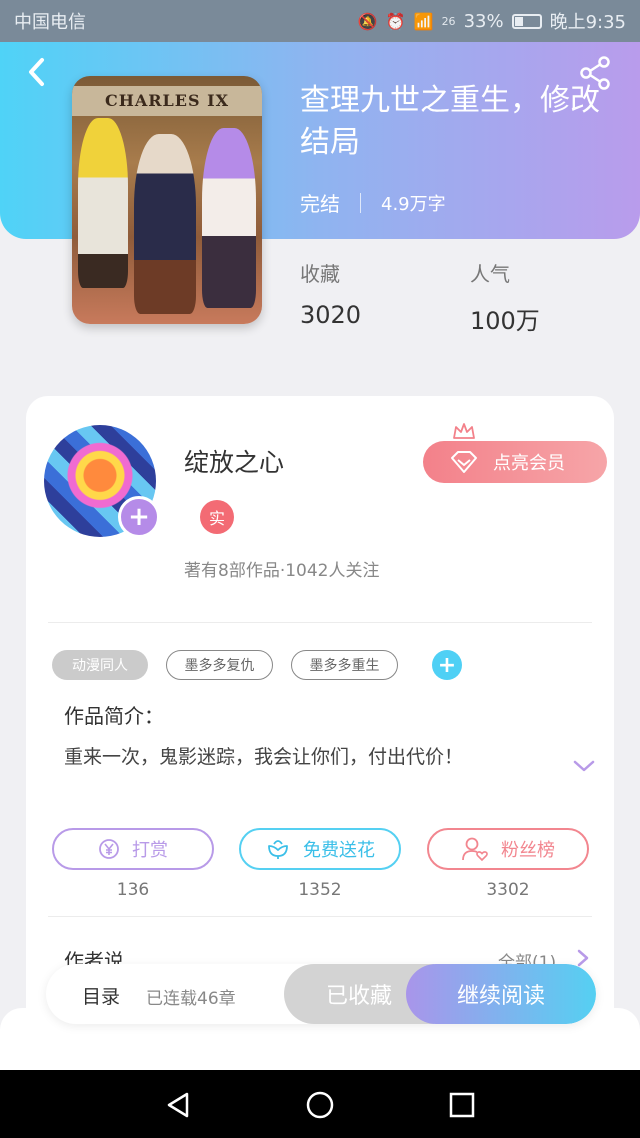 The image size is (640, 1138). What do you see at coordinates (234, 461) in the screenshot?
I see `author-name: 绽放之心` at bounding box center [234, 461].